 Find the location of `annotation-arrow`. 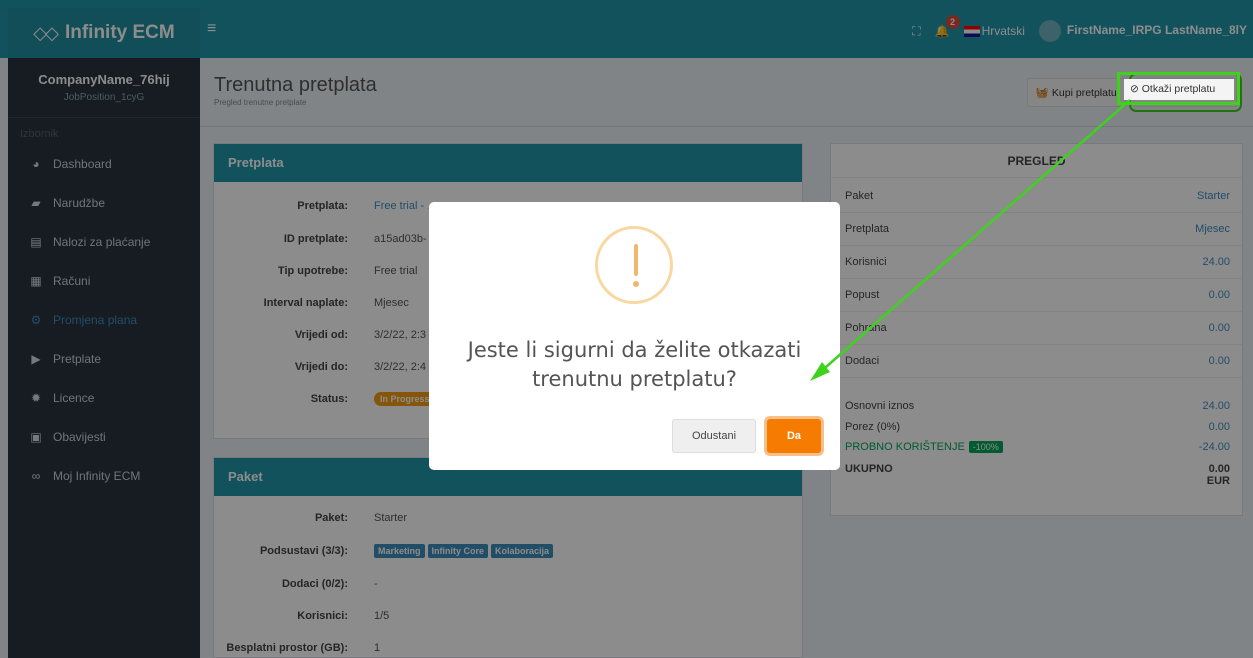

annotation-arrow is located at coordinates (970, 240).